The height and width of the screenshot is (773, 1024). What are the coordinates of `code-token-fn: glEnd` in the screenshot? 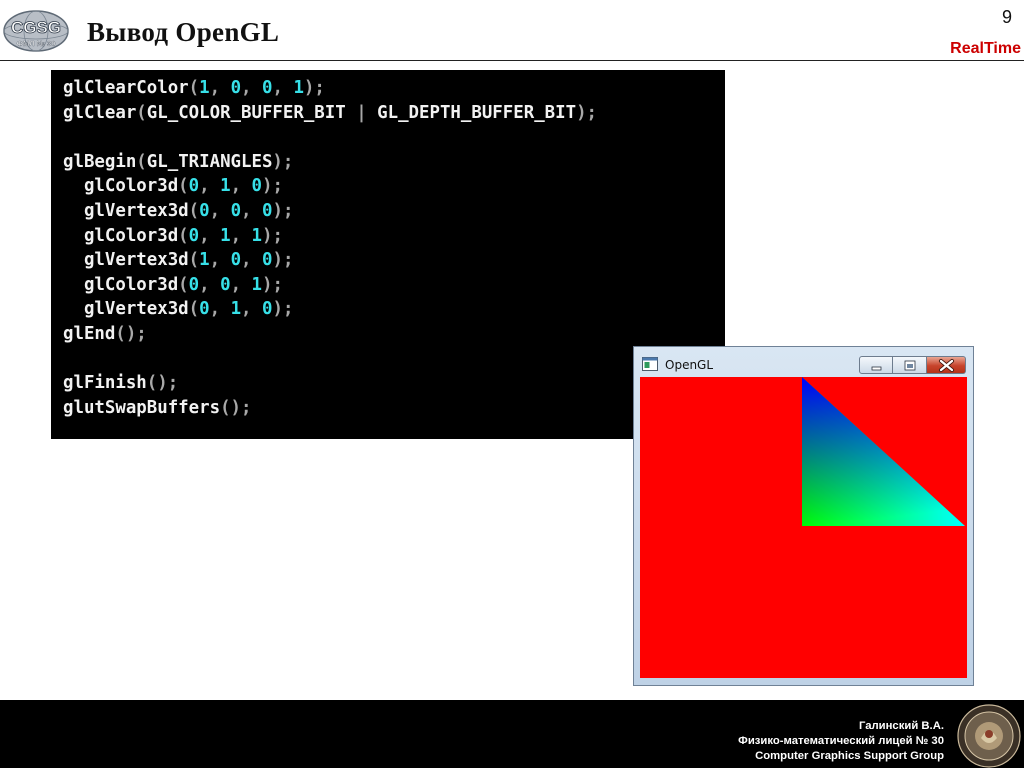 It's located at (89, 333).